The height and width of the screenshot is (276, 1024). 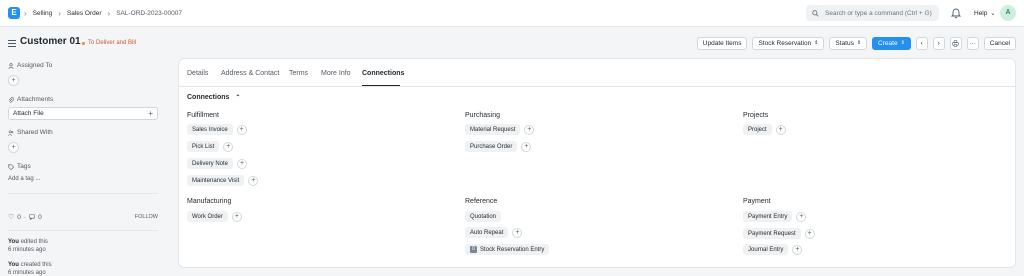 What do you see at coordinates (756, 115) in the screenshot?
I see `group-title-projects: Projects` at bounding box center [756, 115].